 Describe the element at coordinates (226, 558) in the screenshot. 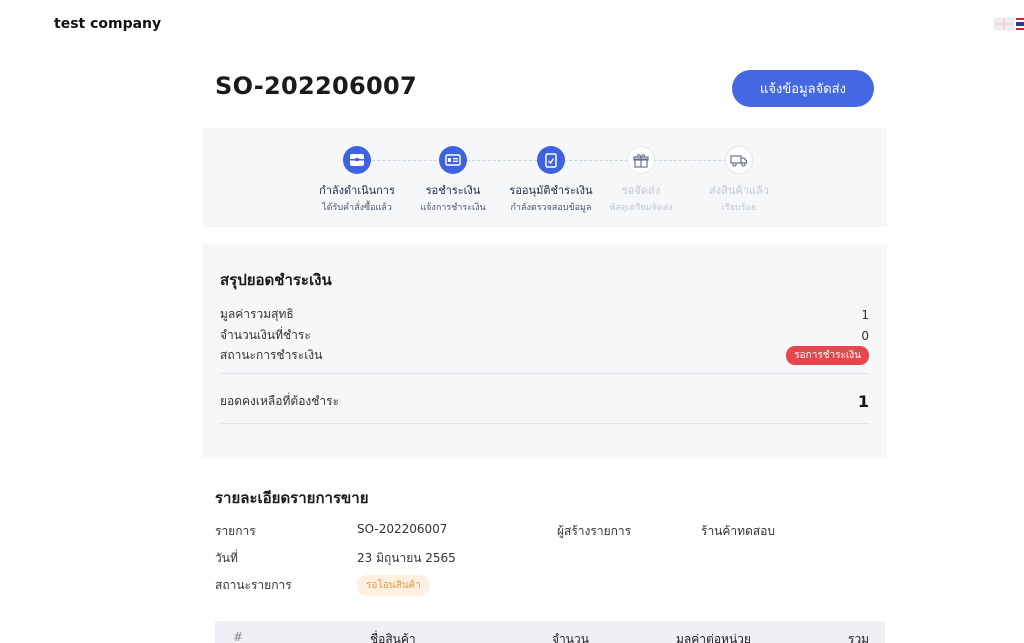

I see `date-label: วันที่` at that location.